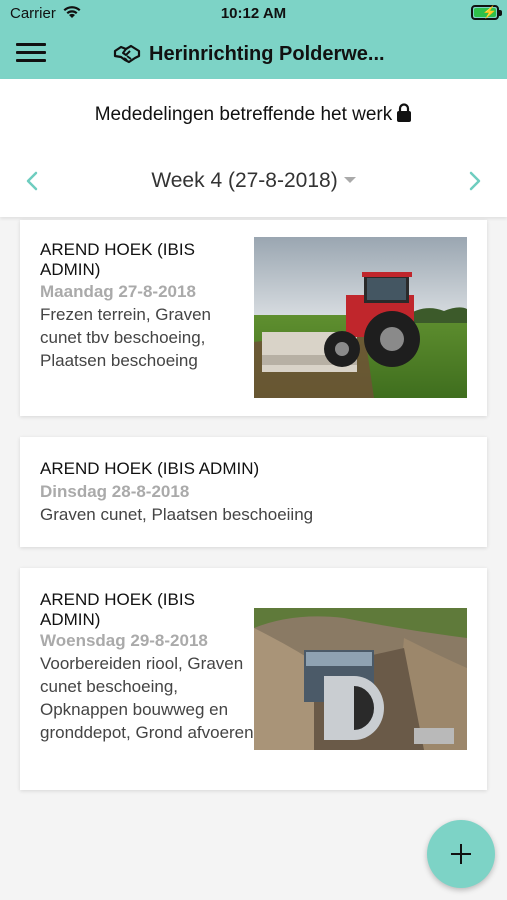  I want to click on week-selector-row: Week 4 (27-8-2018), so click(253, 181).